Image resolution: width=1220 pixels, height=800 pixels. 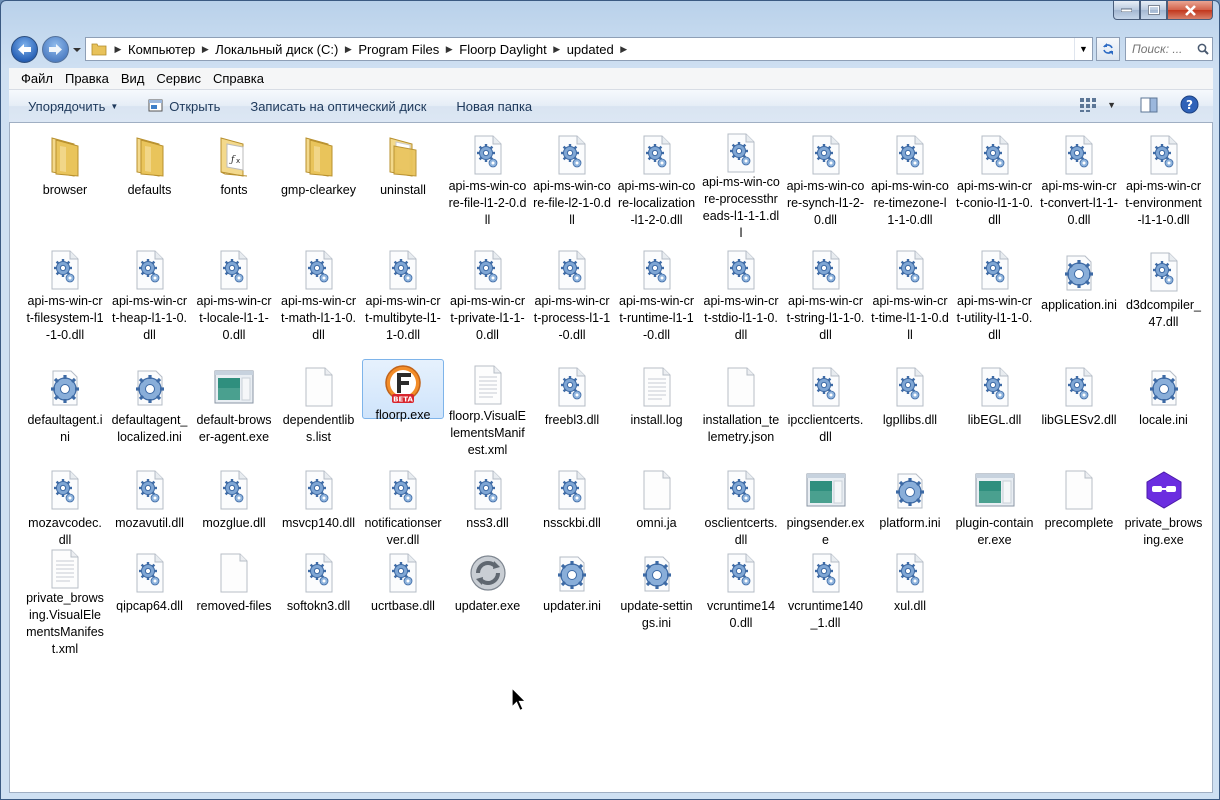 What do you see at coordinates (154, 49) in the screenshot?
I see `breadcrumb-computer: ▶ Компьютер` at bounding box center [154, 49].